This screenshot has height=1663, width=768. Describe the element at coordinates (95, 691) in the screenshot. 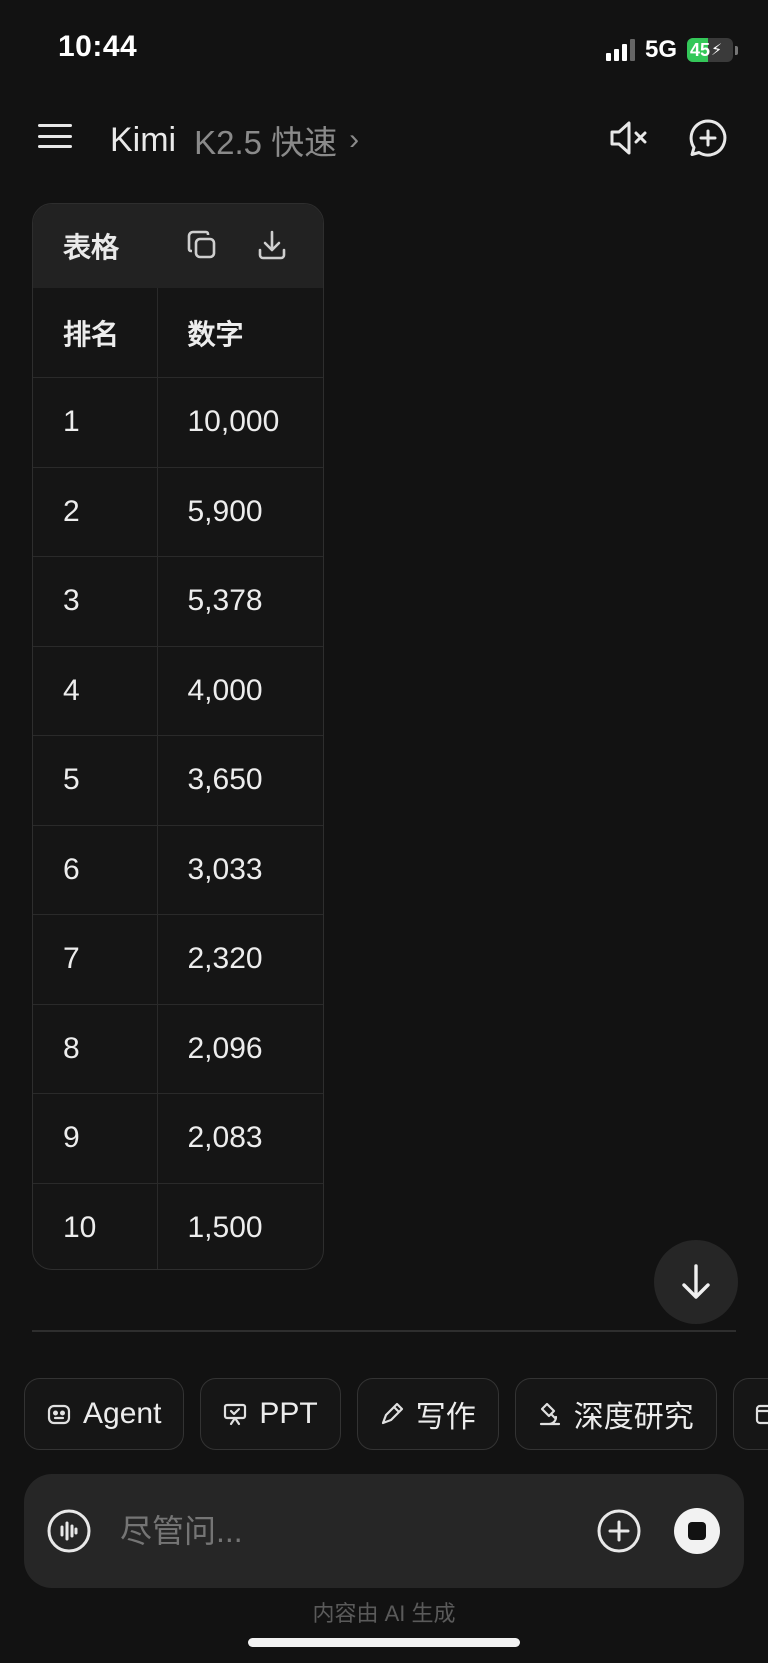

I see `rank-cell: 4` at that location.